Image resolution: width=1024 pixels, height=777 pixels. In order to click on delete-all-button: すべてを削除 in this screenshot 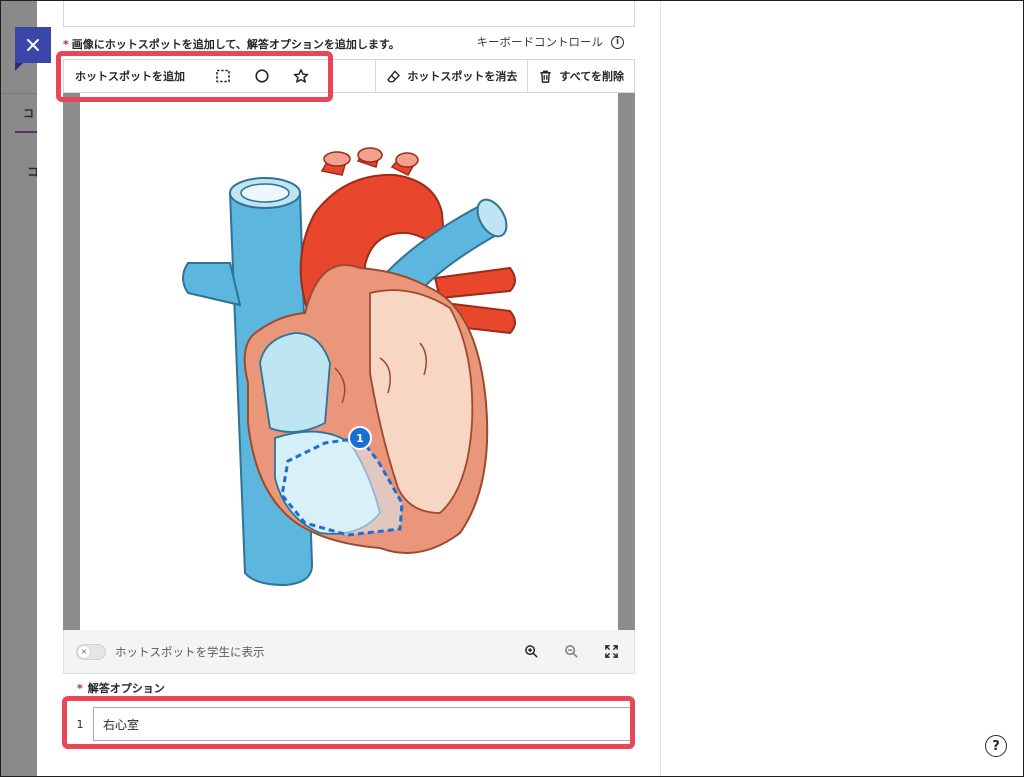, I will do `click(581, 76)`.